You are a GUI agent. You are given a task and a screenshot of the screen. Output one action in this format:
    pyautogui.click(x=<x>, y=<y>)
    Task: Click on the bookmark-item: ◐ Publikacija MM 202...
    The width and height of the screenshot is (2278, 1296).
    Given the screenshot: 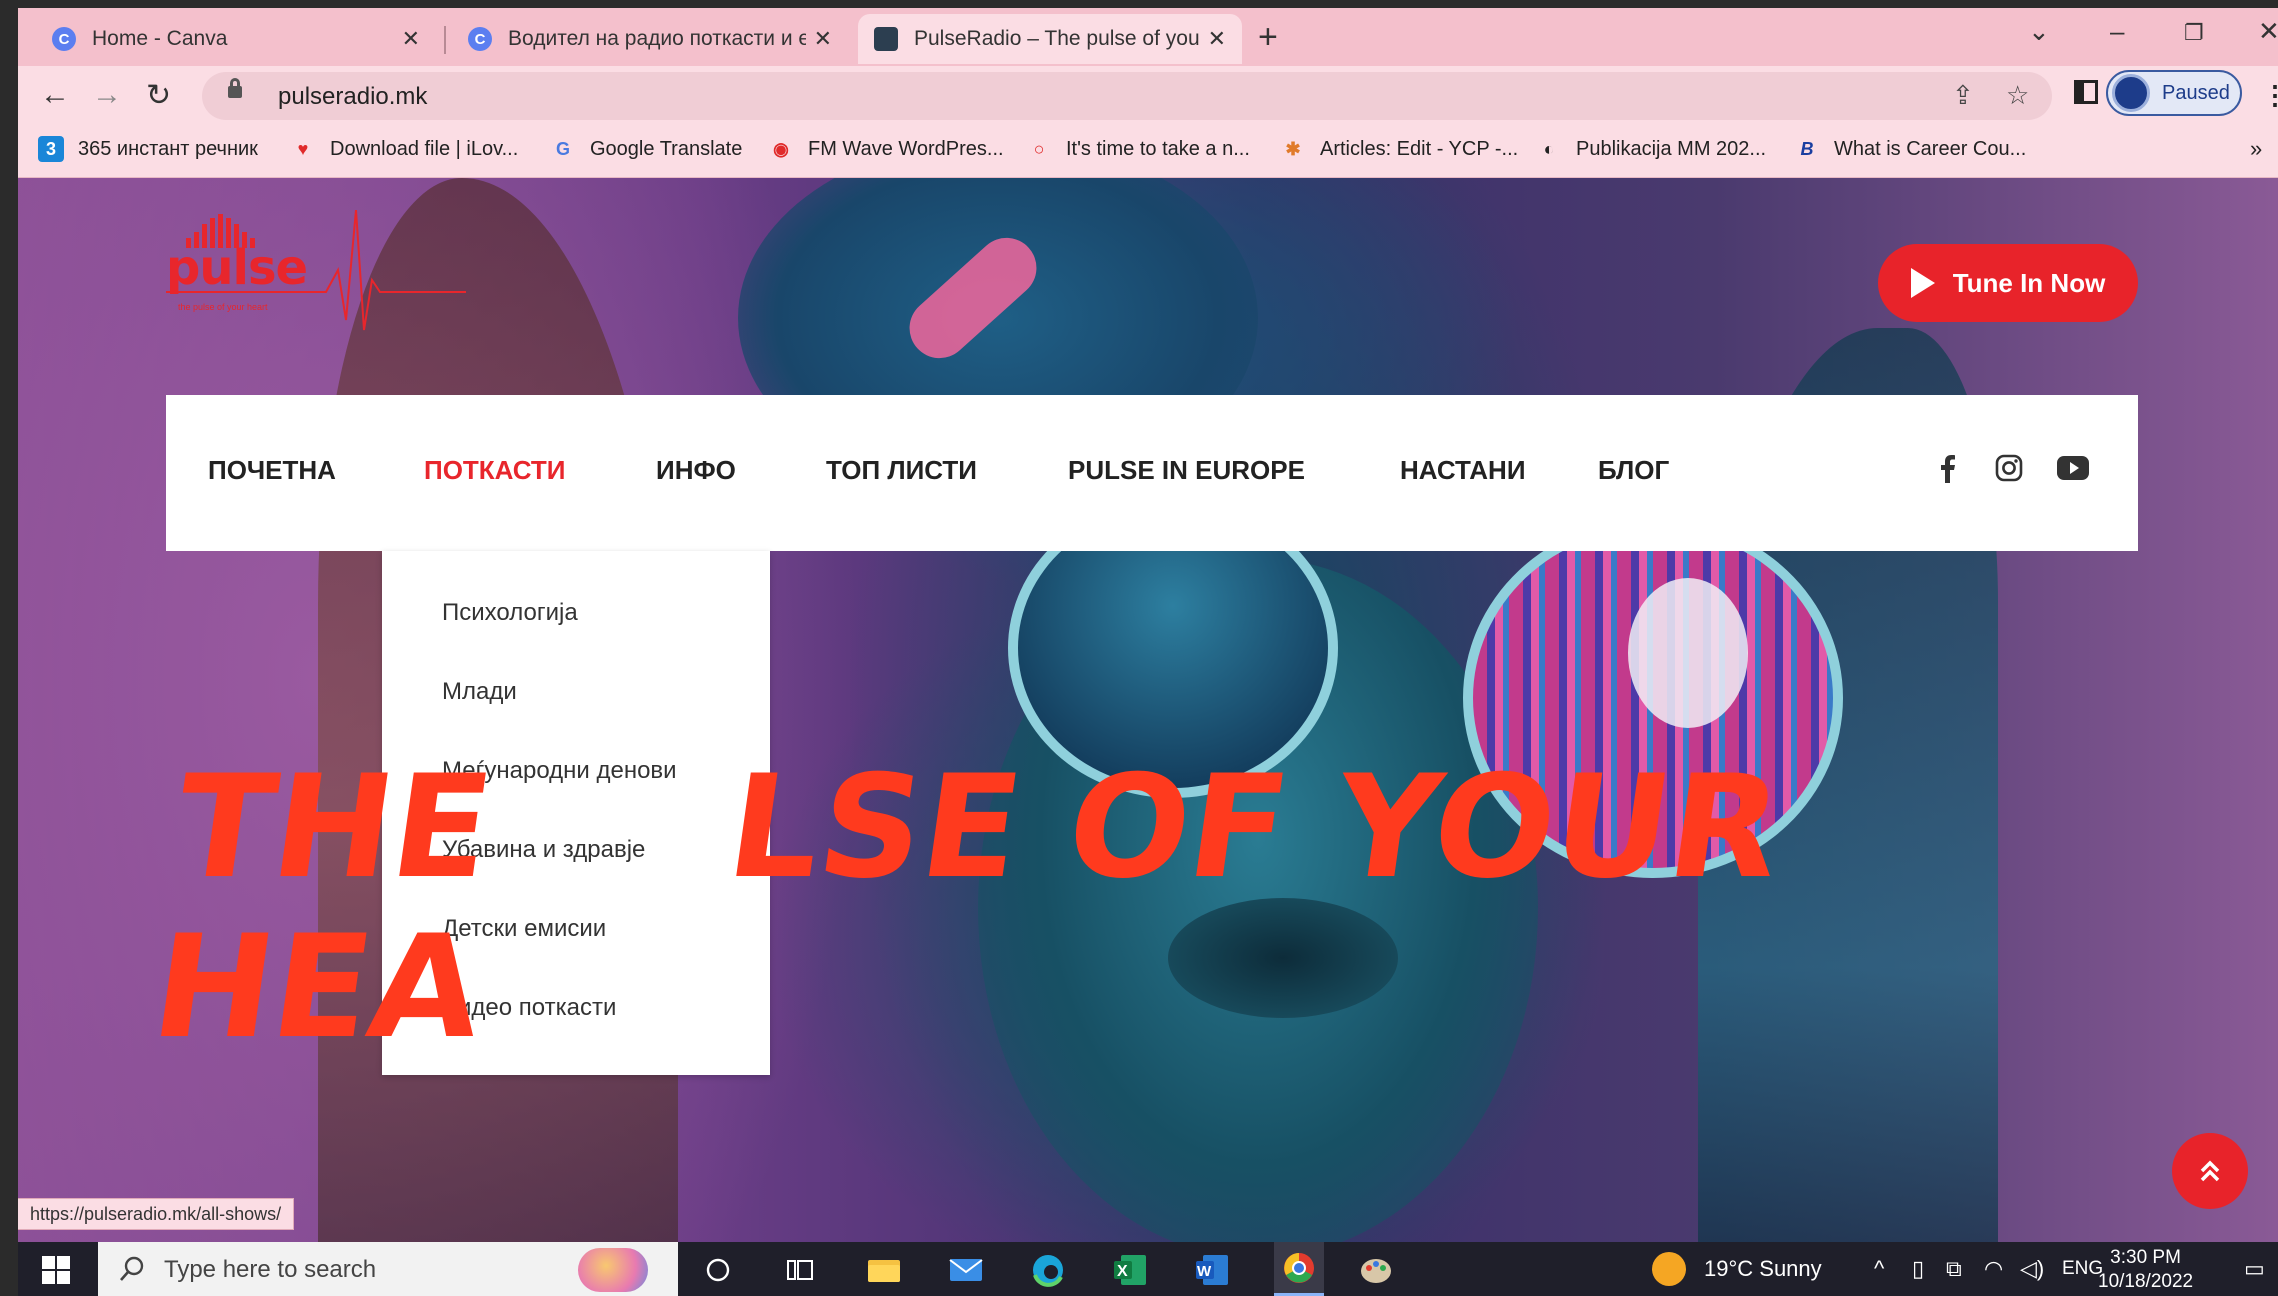 What is the action you would take?
    pyautogui.click(x=1651, y=149)
    